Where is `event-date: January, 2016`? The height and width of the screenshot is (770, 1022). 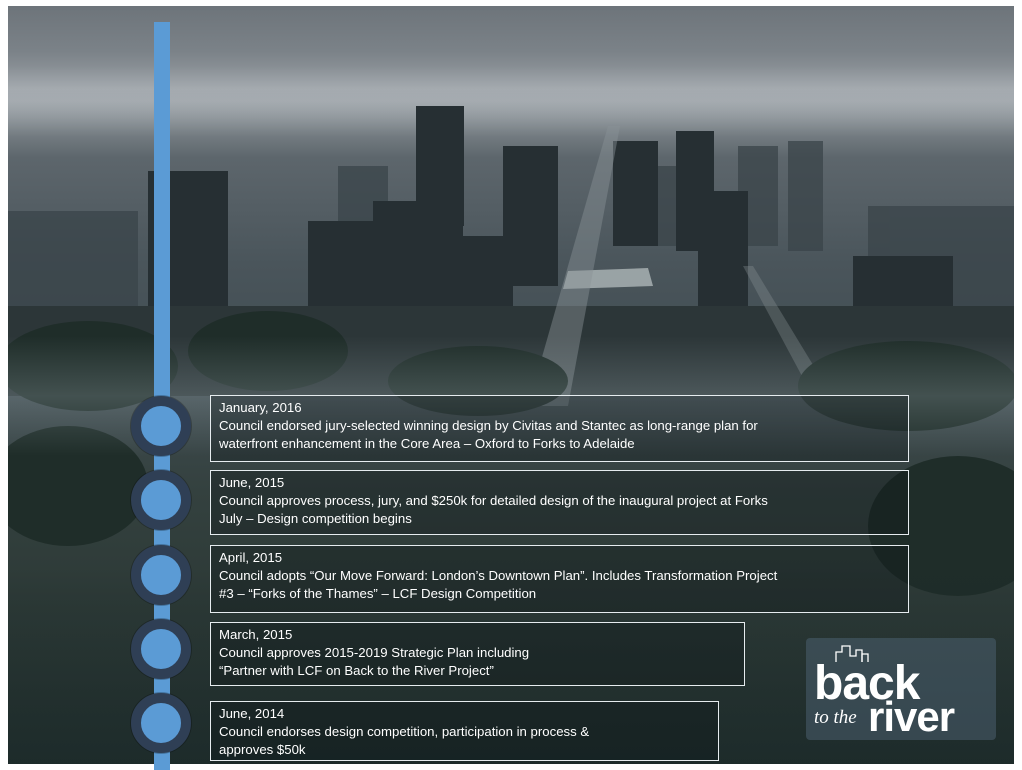 event-date: January, 2016 is located at coordinates (260, 407).